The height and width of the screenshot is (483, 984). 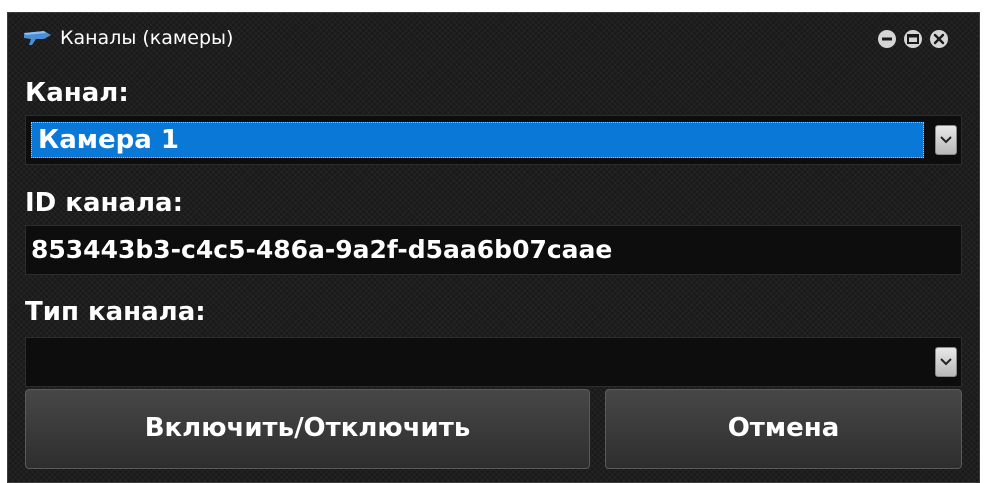 I want to click on channel-dropdown-button, so click(x=946, y=140).